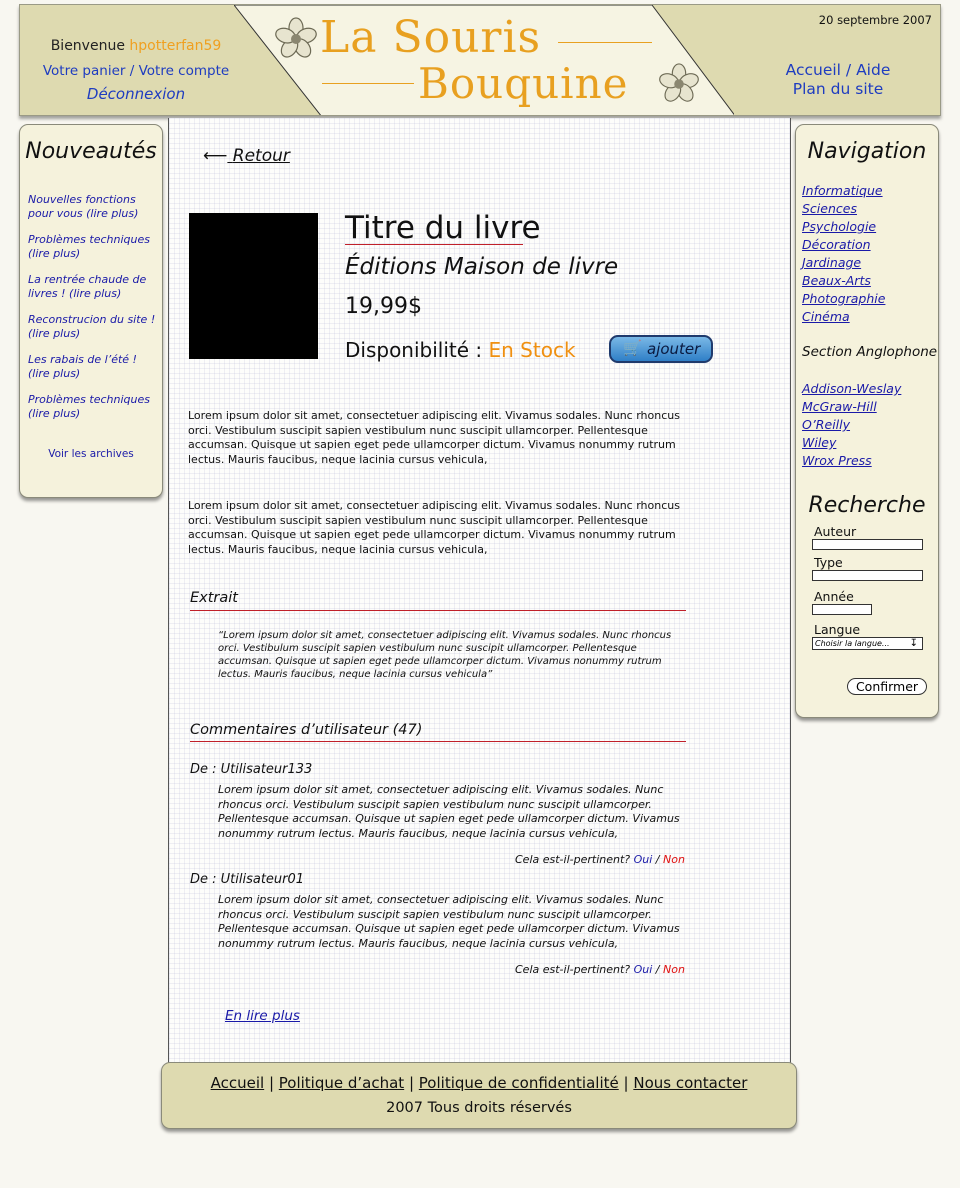  I want to click on language-label: Langue, so click(837, 629).